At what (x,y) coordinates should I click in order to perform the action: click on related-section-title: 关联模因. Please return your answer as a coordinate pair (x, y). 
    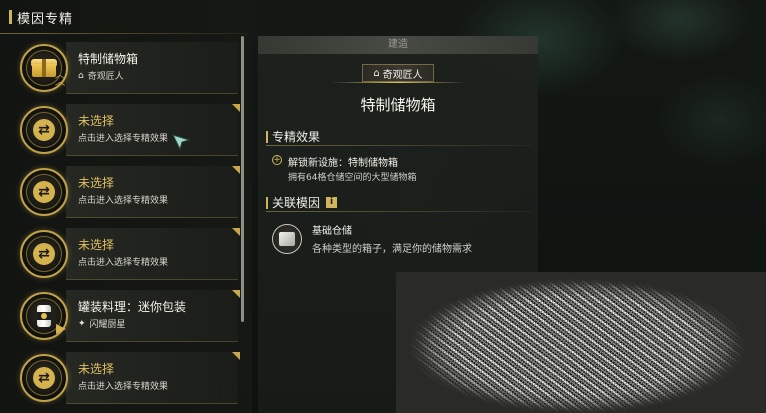
    Looking at the image, I should click on (296, 203).